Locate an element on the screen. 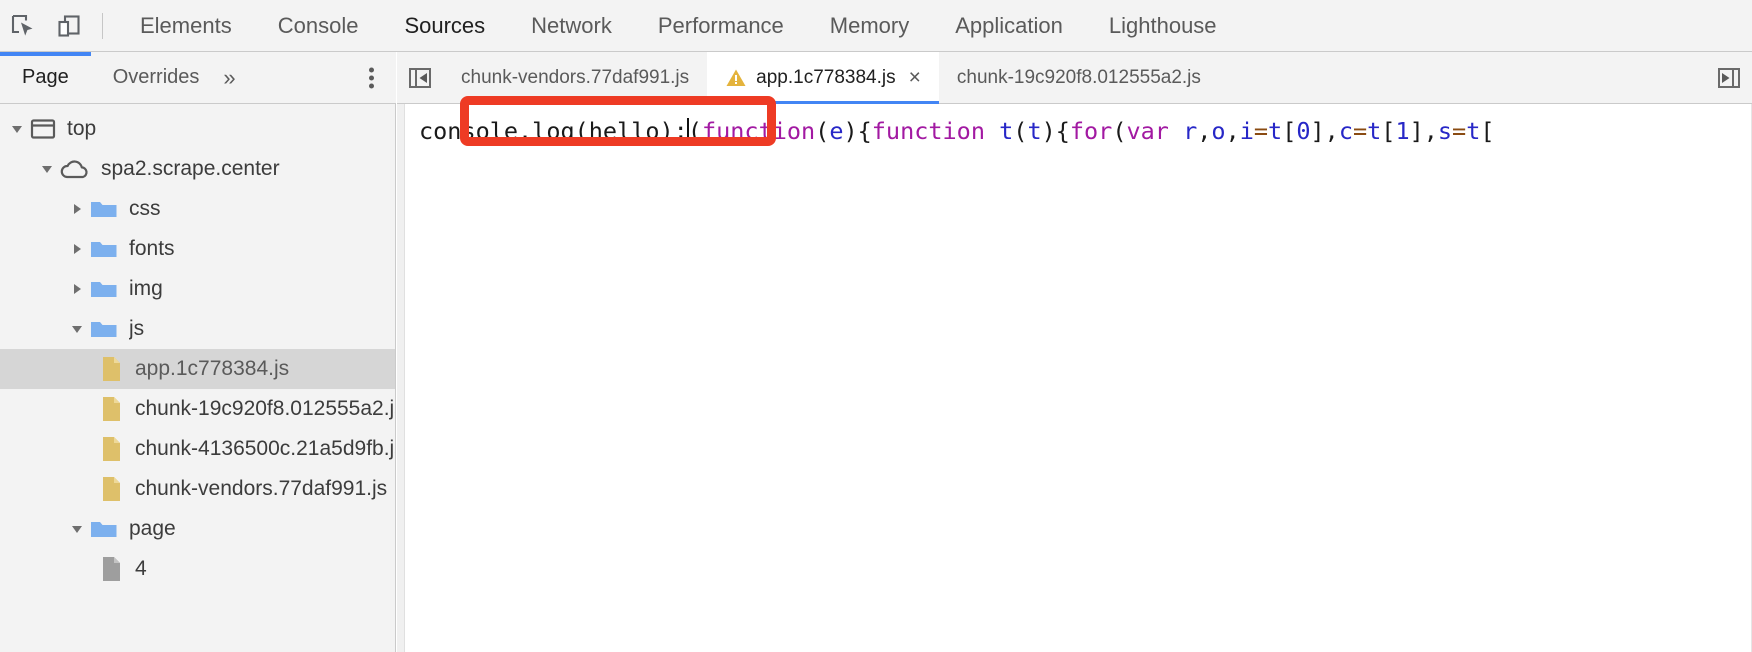 The image size is (1752, 652). tree-item-label: img is located at coordinates (146, 288).